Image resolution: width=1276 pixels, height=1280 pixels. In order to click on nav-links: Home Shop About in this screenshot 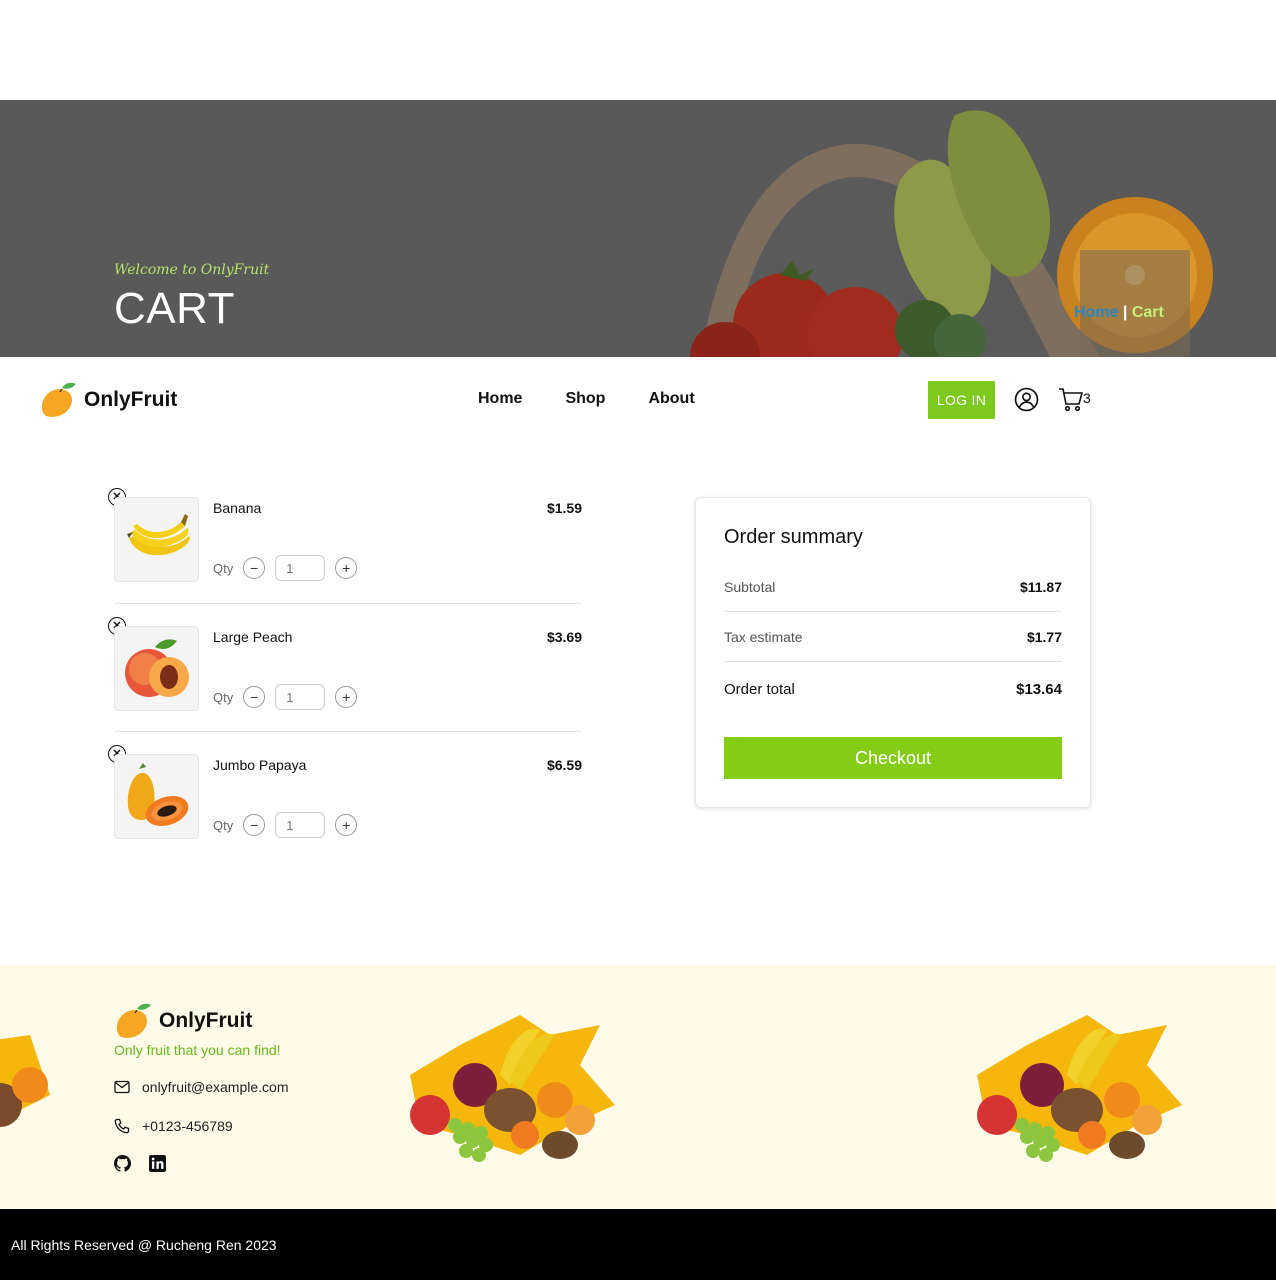, I will do `click(586, 399)`.